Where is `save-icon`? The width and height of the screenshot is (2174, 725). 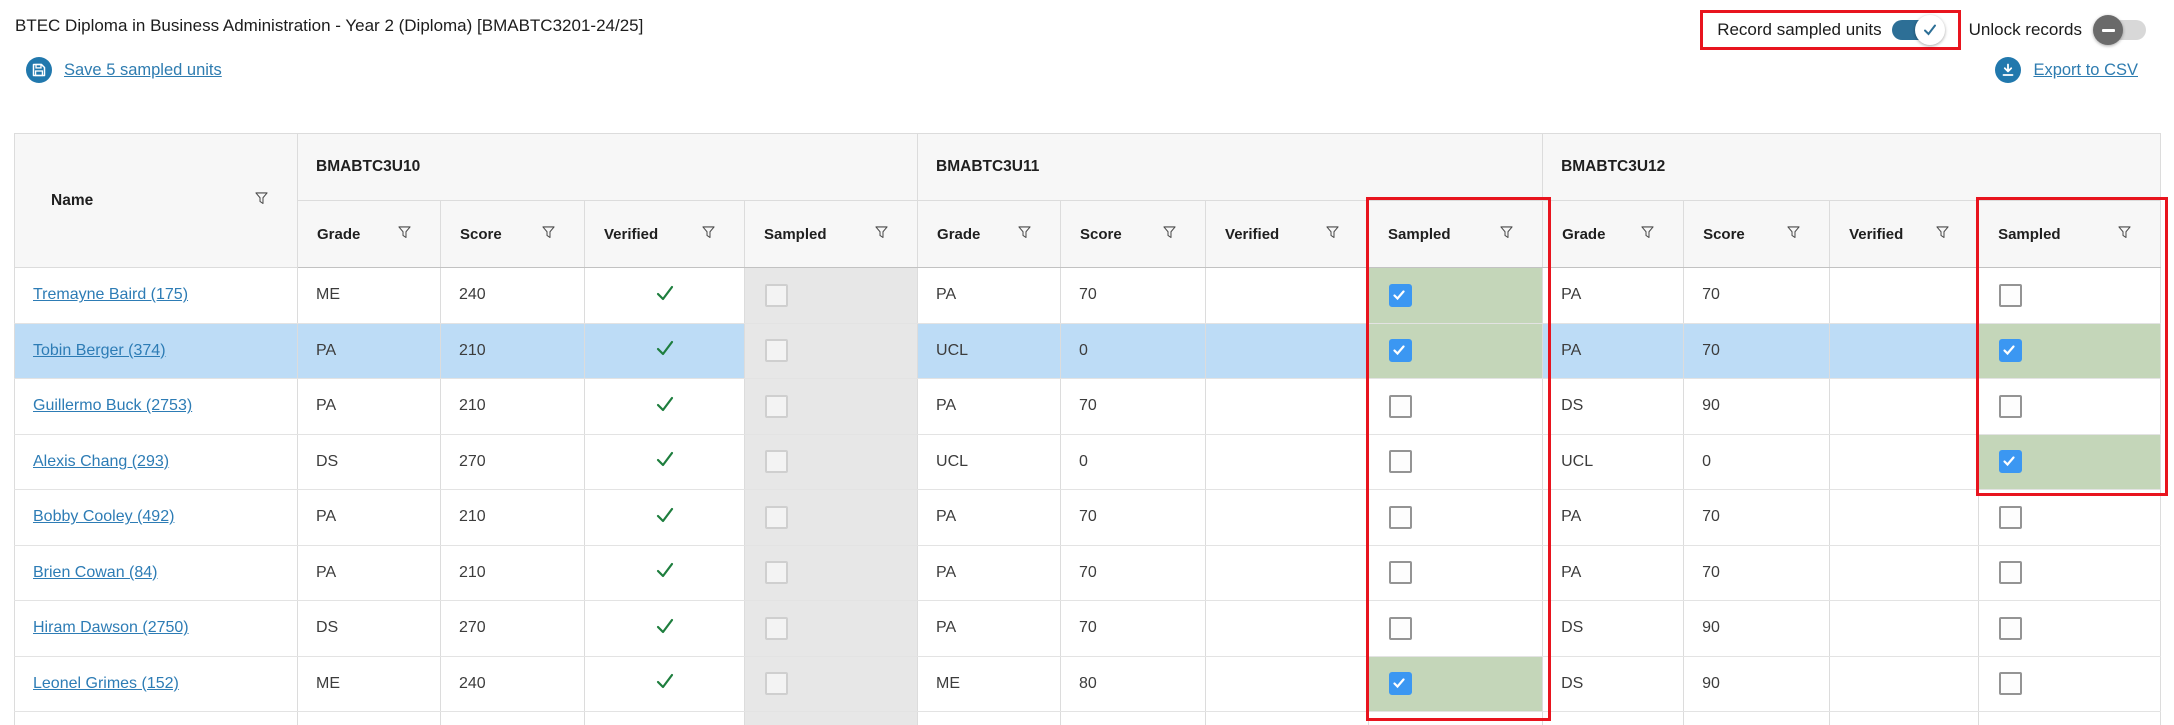
save-icon is located at coordinates (39, 70).